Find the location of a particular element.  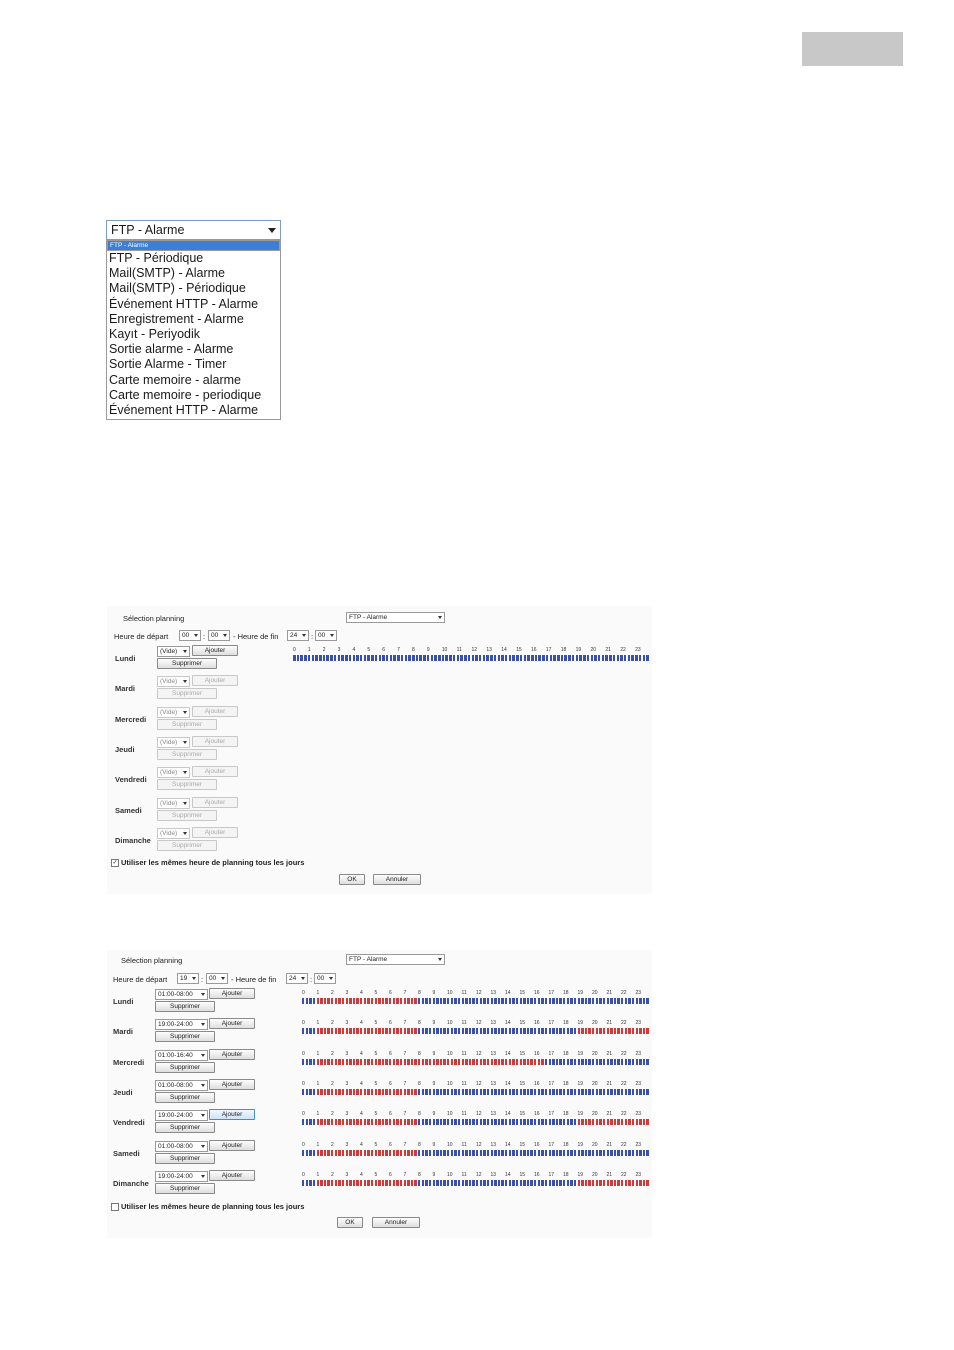

end-hour-select: 24 is located at coordinates (298, 635).